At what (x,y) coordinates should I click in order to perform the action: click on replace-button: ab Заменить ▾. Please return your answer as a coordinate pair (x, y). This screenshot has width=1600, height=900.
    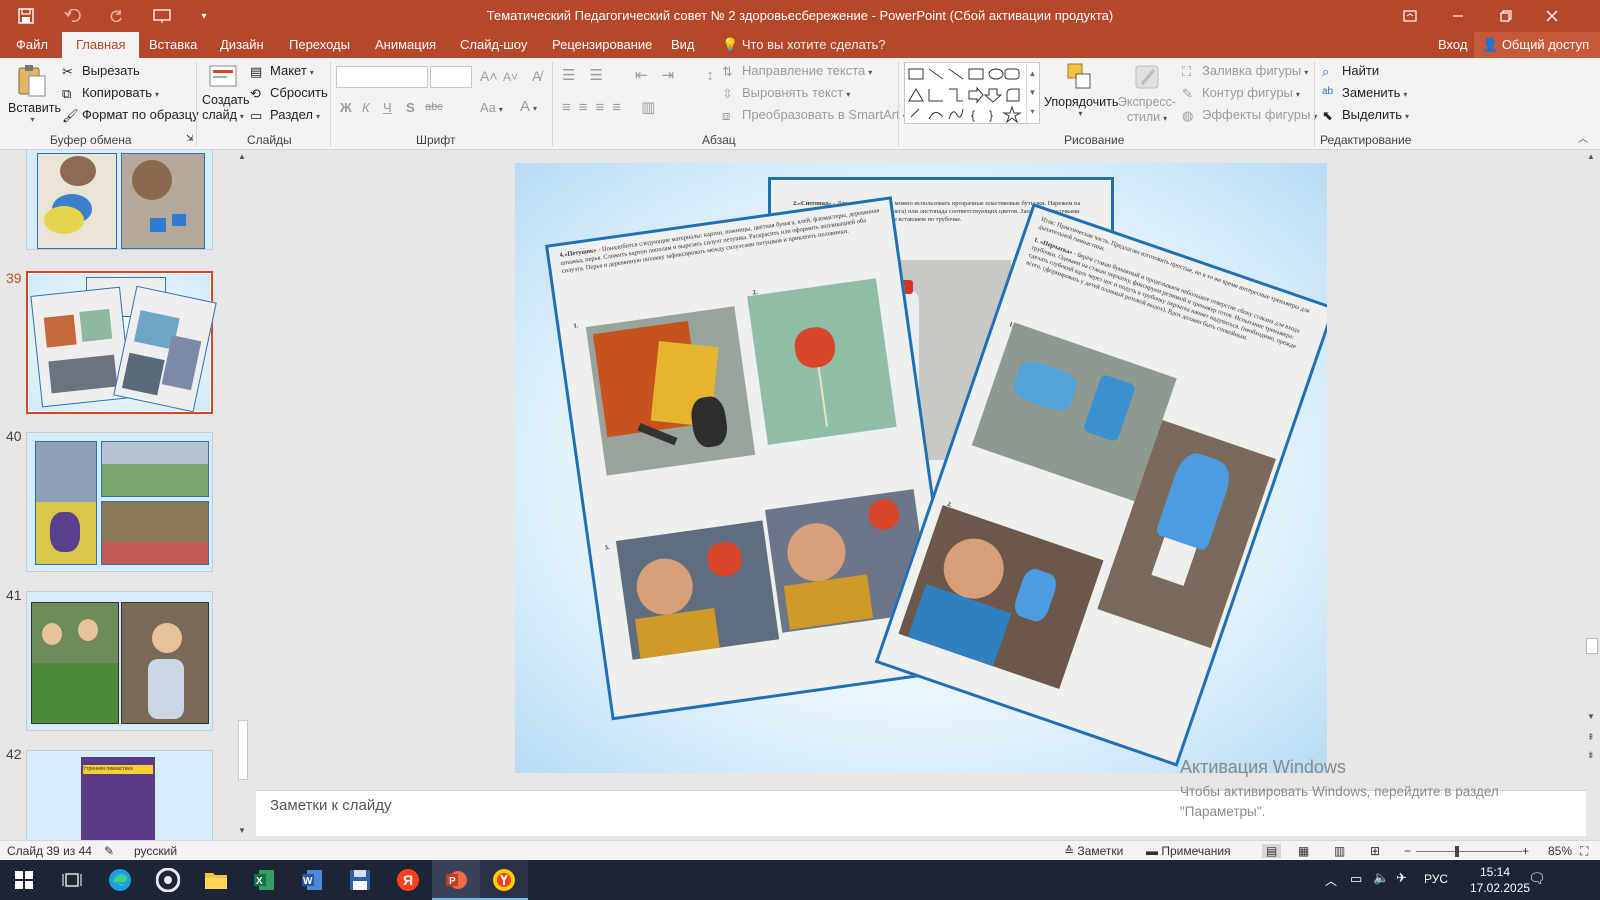
    Looking at the image, I should click on (1364, 93).